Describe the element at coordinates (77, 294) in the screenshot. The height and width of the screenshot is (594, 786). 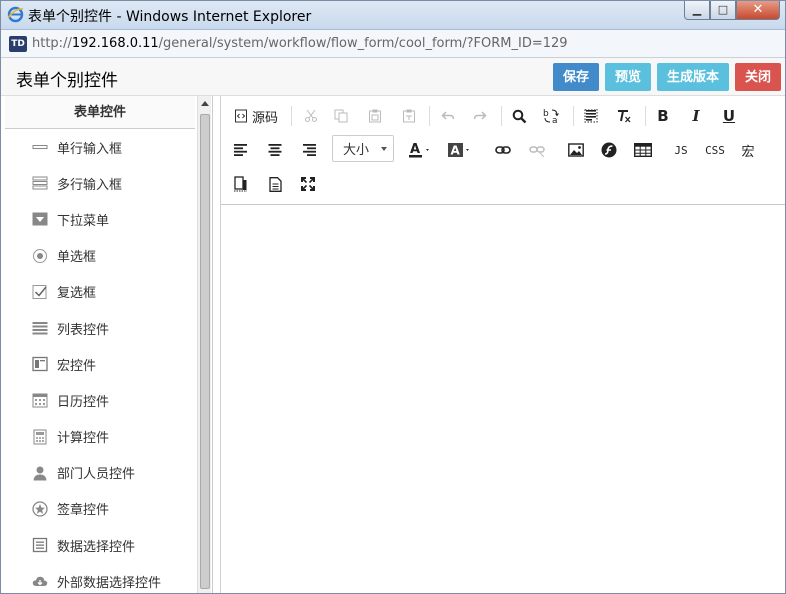
I see `sidebar-item-label: 复选框` at that location.